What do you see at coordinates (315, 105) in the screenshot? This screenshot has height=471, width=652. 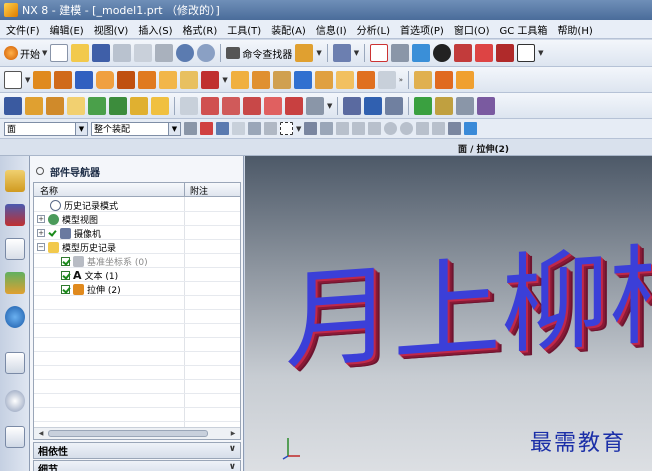 I see `linear-dimension-icon` at bounding box center [315, 105].